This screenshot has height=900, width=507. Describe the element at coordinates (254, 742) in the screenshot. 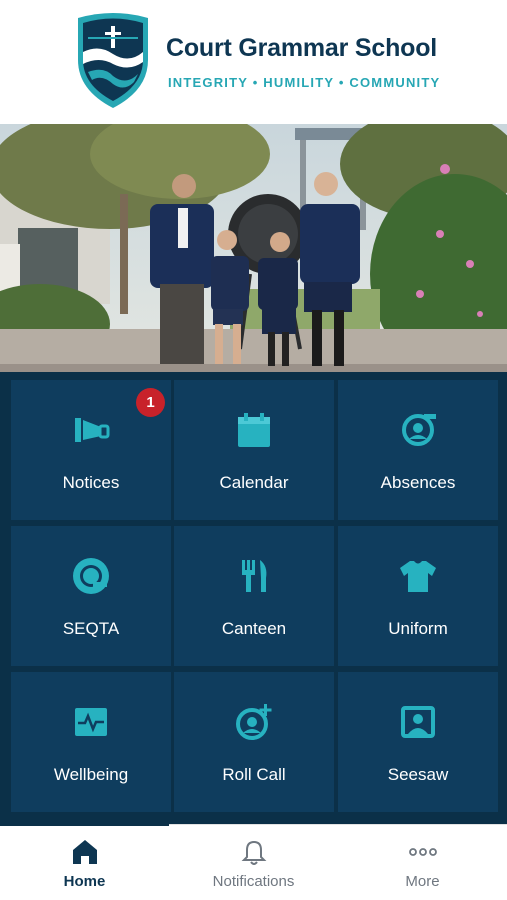

I see `roll-call-tile: Roll Call` at that location.